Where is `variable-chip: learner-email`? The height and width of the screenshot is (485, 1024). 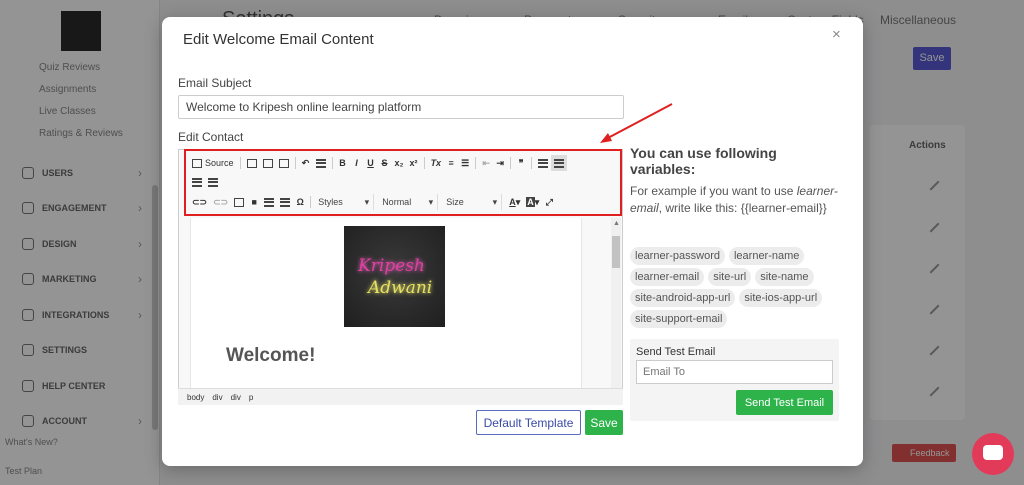
variable-chip: learner-email is located at coordinates (667, 277).